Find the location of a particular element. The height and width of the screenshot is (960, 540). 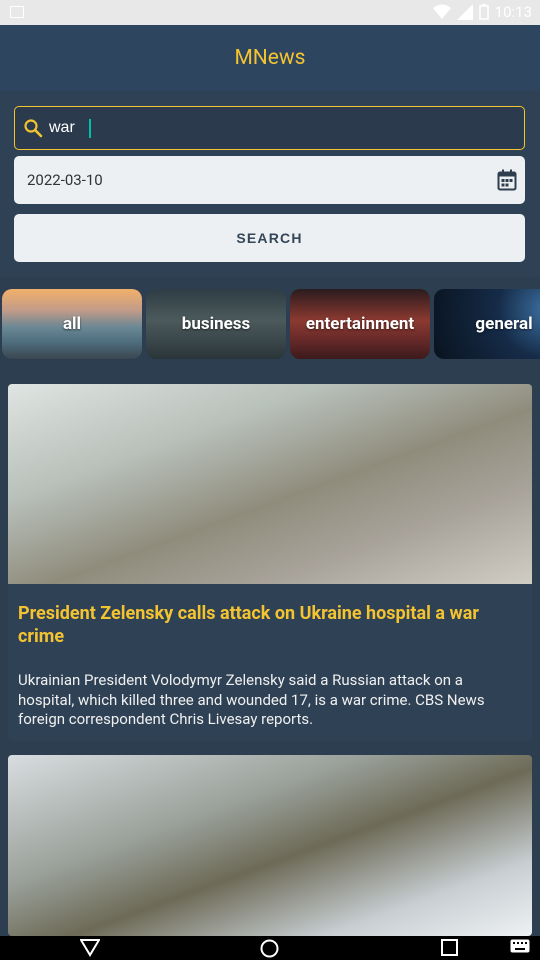

image-notification-icon is located at coordinates (17, 12).